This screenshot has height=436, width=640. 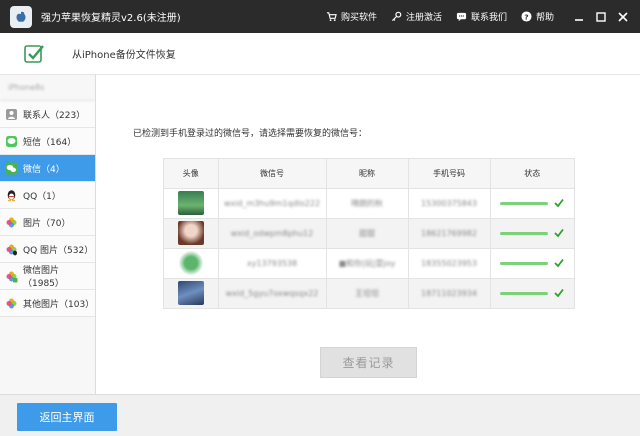 I want to click on column-header-wechat-id: 微信号, so click(x=272, y=173).